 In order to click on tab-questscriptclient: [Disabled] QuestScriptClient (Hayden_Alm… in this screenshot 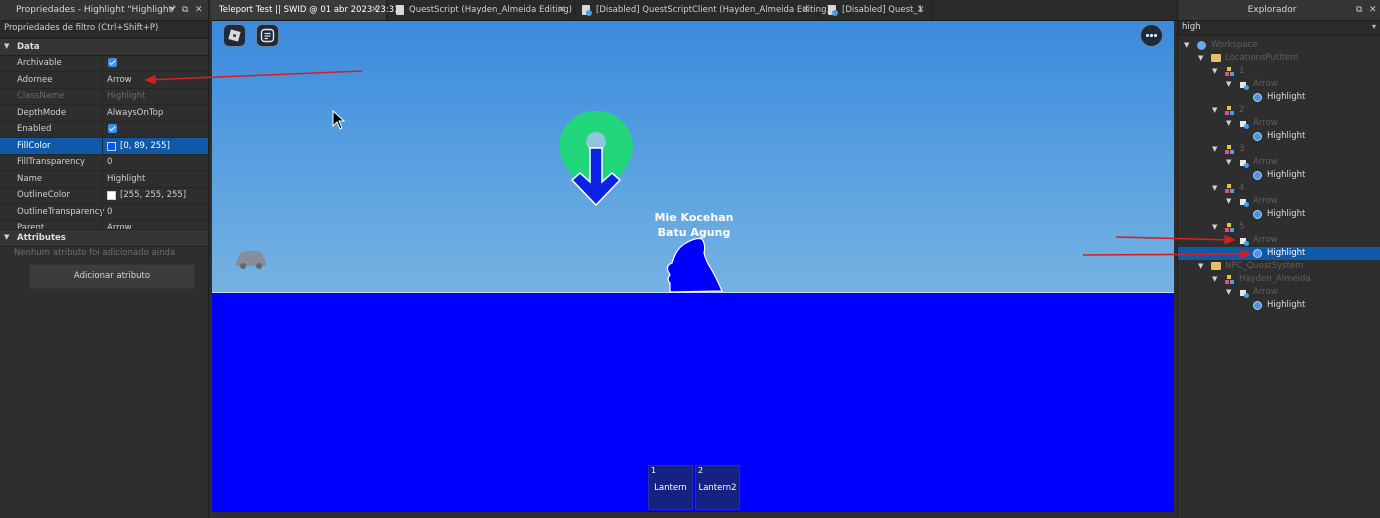, I will do `click(702, 10)`.